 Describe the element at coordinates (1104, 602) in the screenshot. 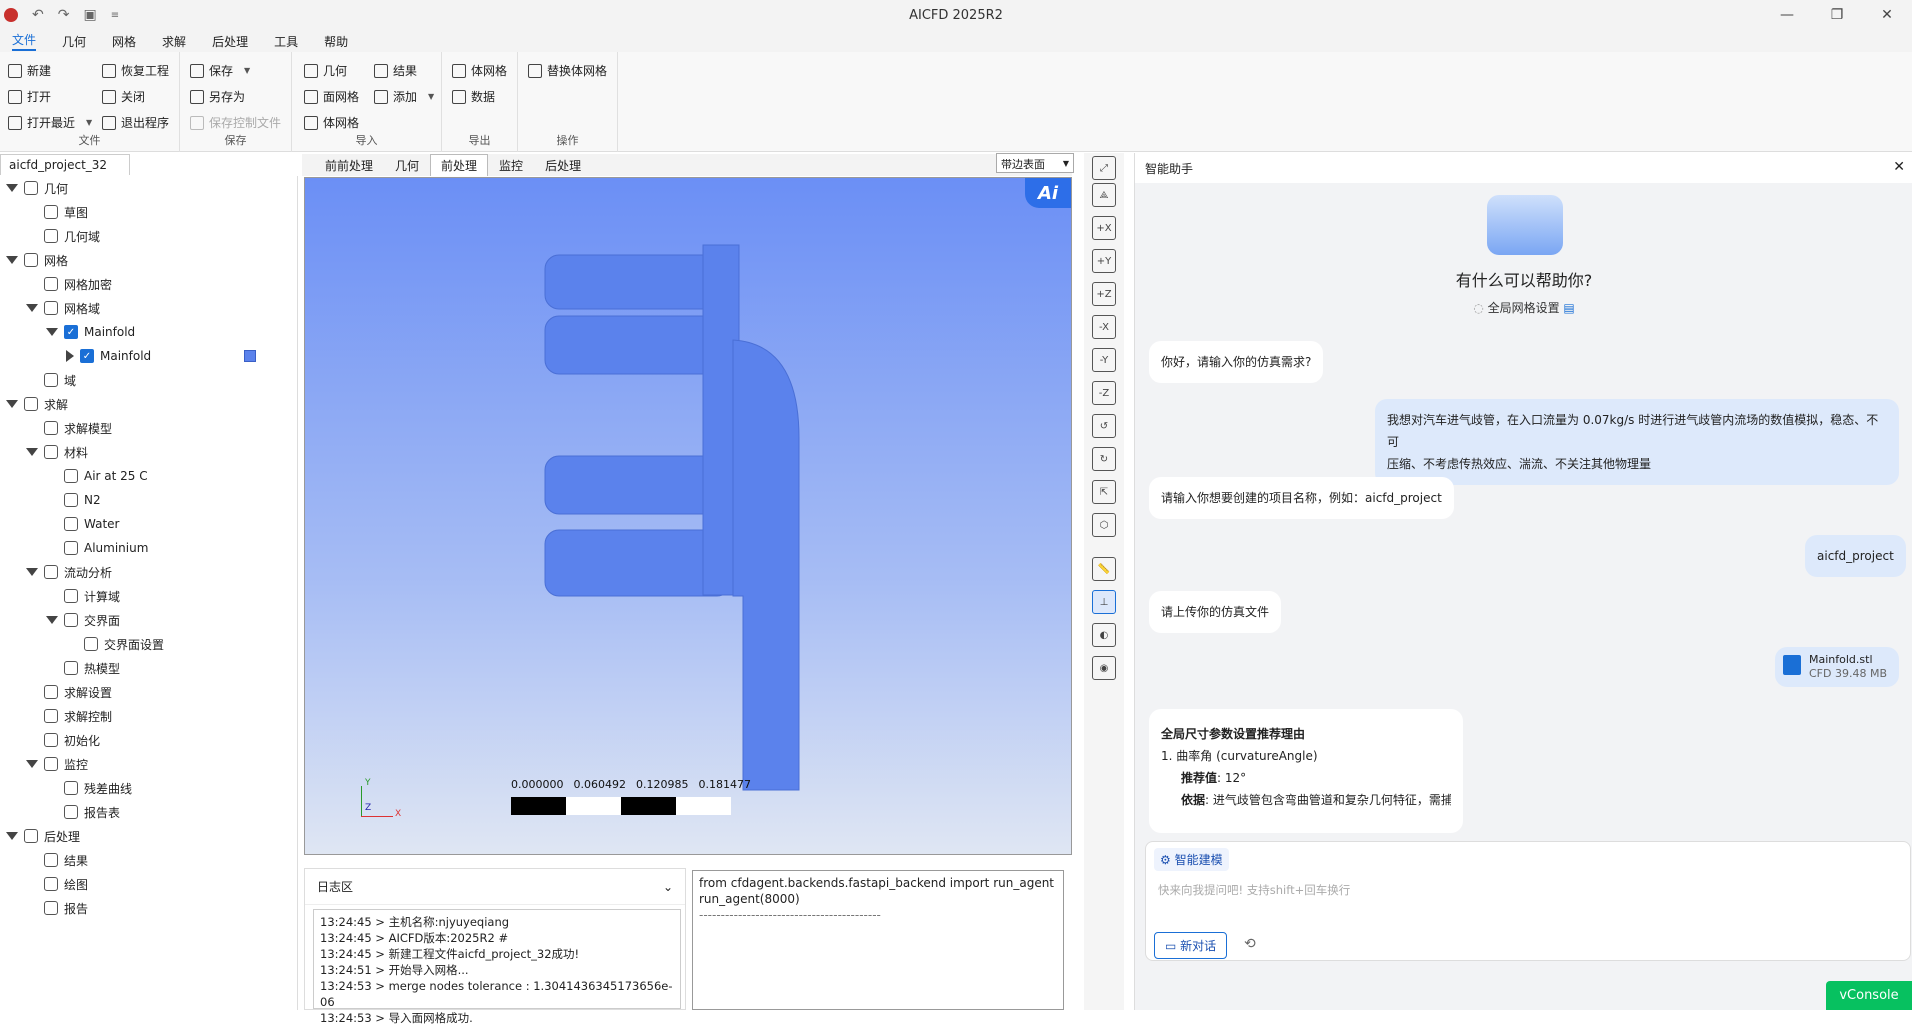

I see `axes-toggle-icon: ⊥` at that location.